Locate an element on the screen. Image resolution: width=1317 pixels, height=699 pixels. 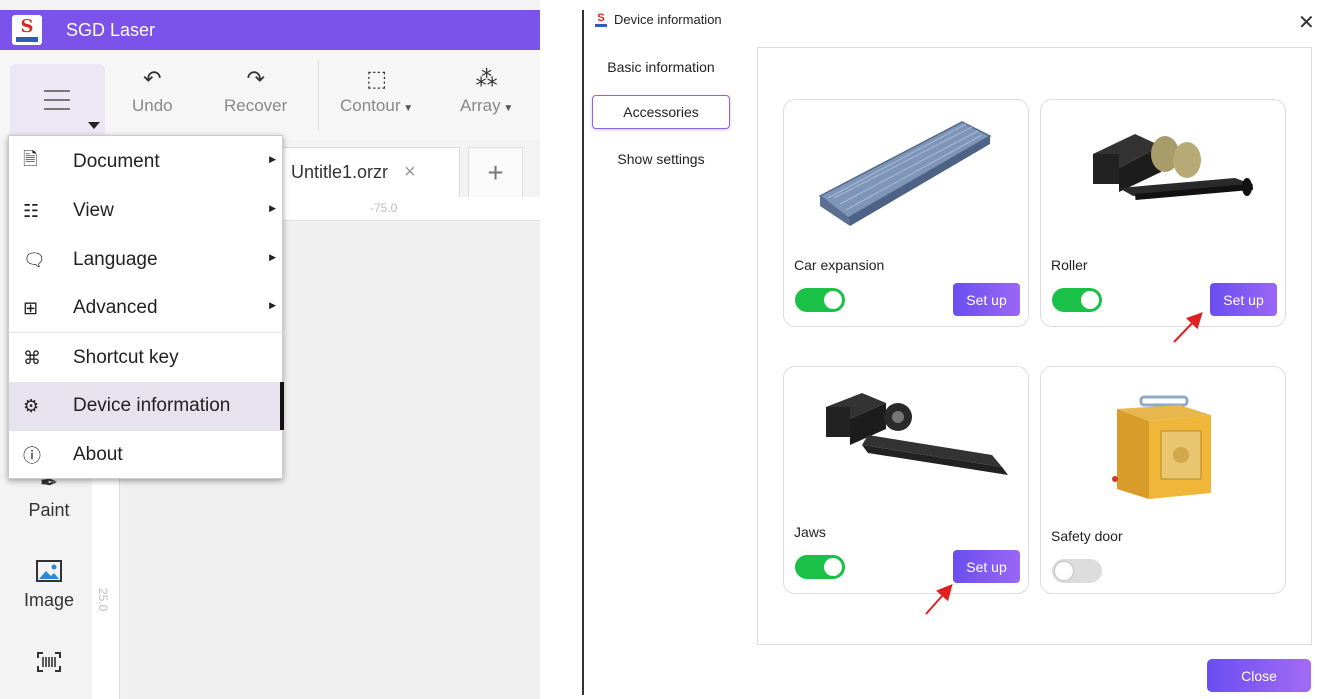
annotation-arrows is located at coordinates (1064, 463).